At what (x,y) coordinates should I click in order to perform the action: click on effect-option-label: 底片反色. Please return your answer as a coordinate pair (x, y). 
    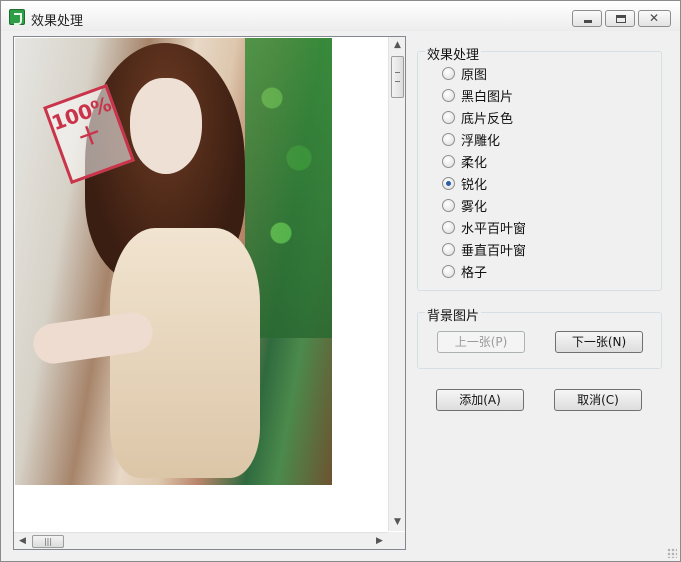
    Looking at the image, I should click on (487, 119).